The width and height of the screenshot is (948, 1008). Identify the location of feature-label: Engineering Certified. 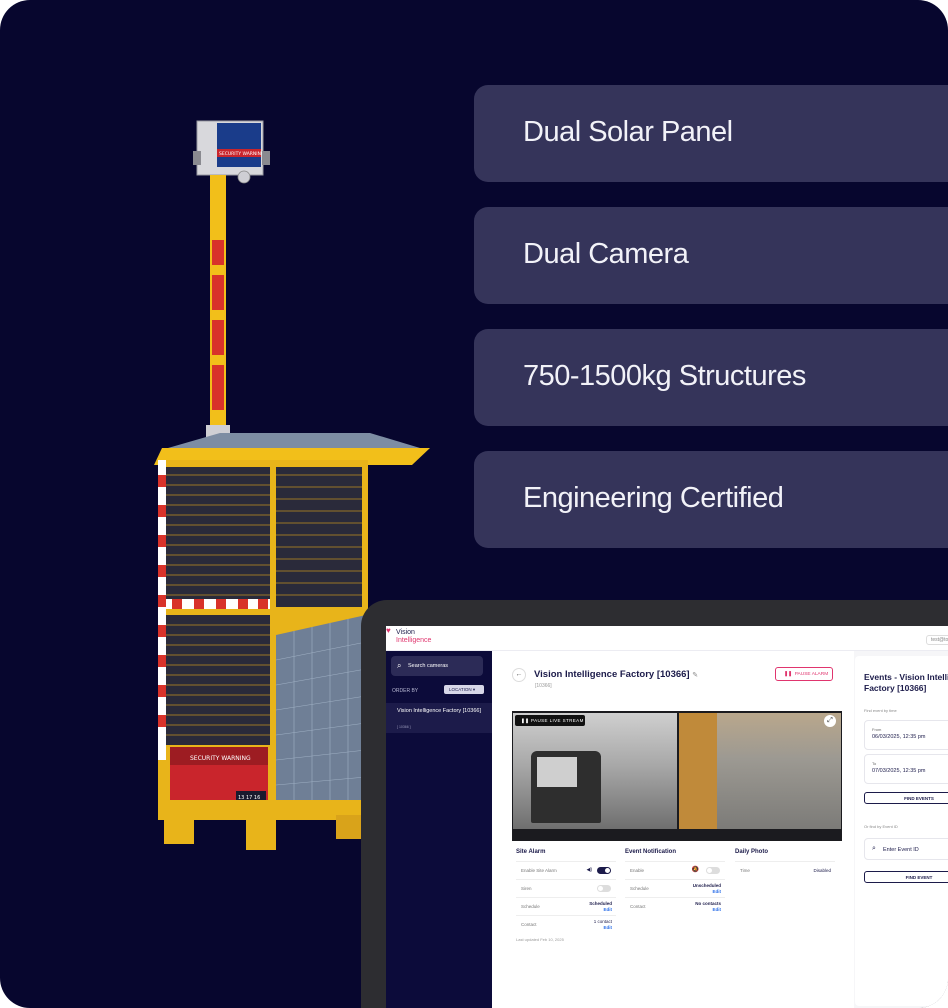
(653, 498).